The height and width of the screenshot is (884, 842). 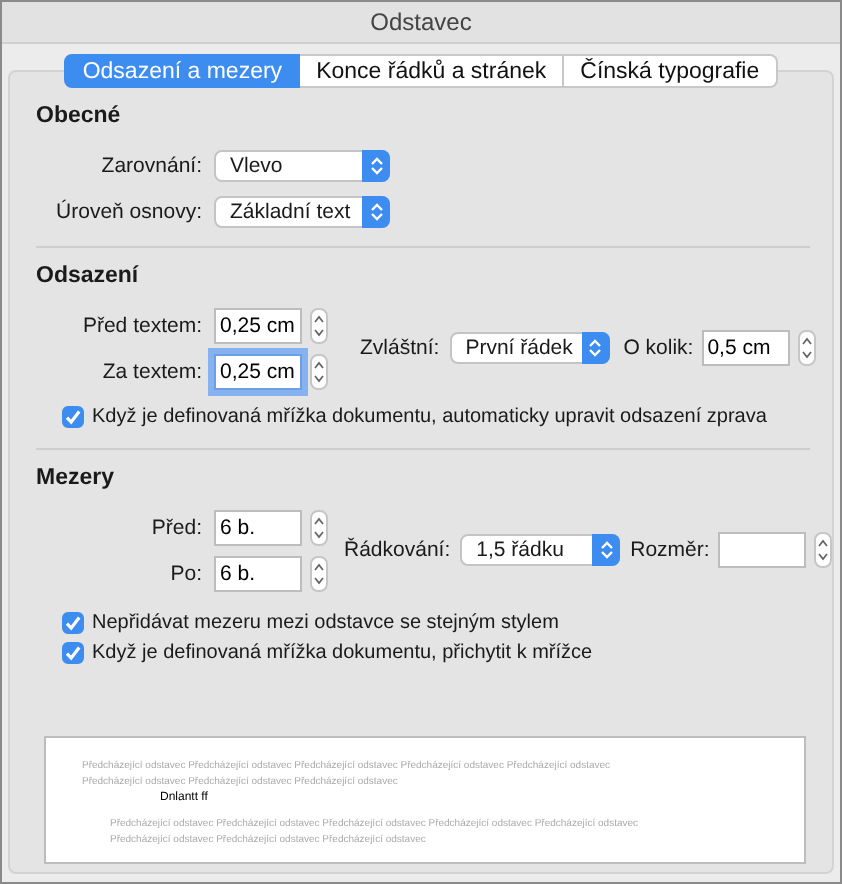 I want to click on field-label: Před textem:, so click(x=141, y=325).